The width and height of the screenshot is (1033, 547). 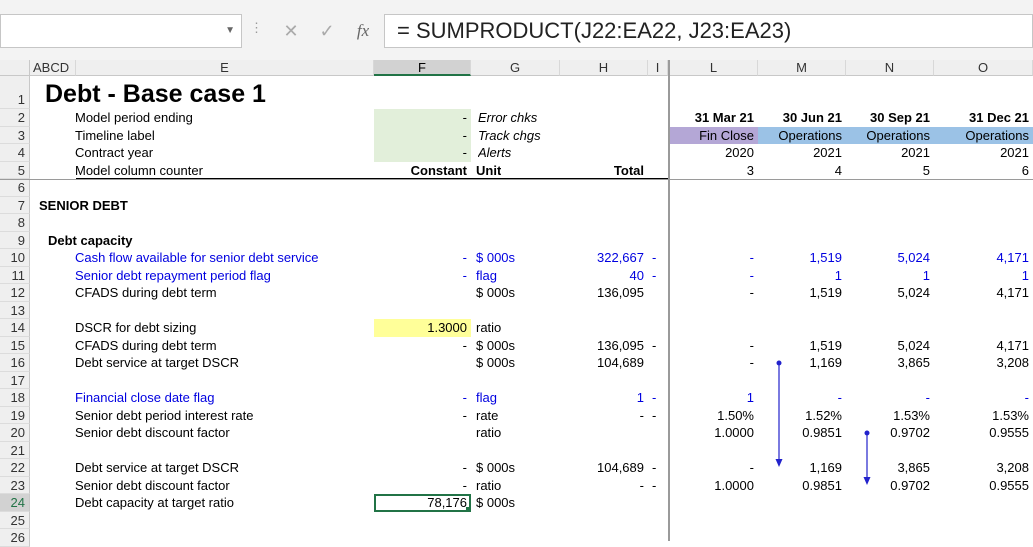 I want to click on trace-precedents-arrows, so click(x=823, y=422).